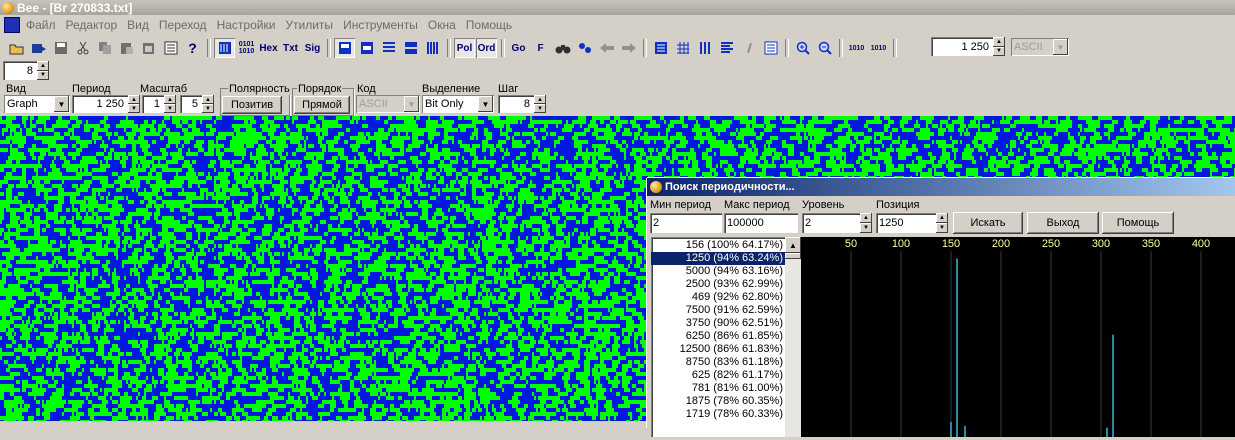  Describe the element at coordinates (458, 104) in the screenshot. I see `selection-select: Bit Only ▼` at that location.